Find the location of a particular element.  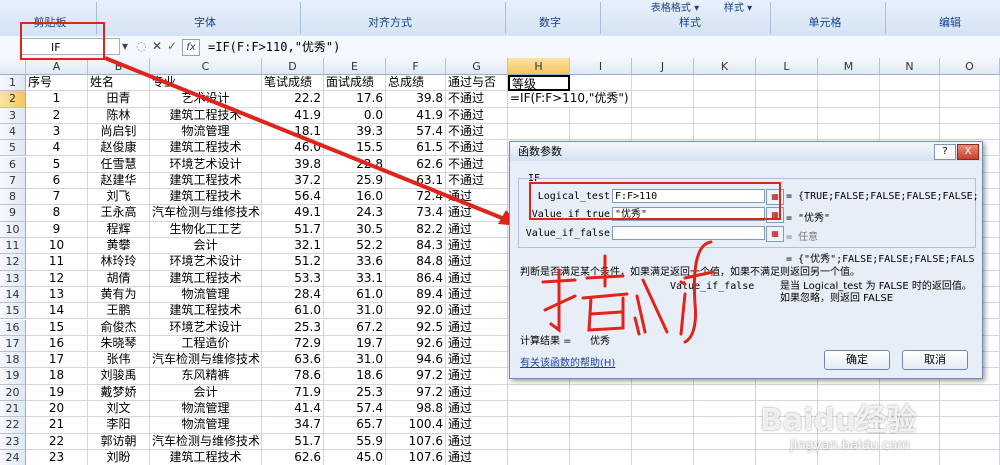

handwriting-annotation is located at coordinates (628, 292).